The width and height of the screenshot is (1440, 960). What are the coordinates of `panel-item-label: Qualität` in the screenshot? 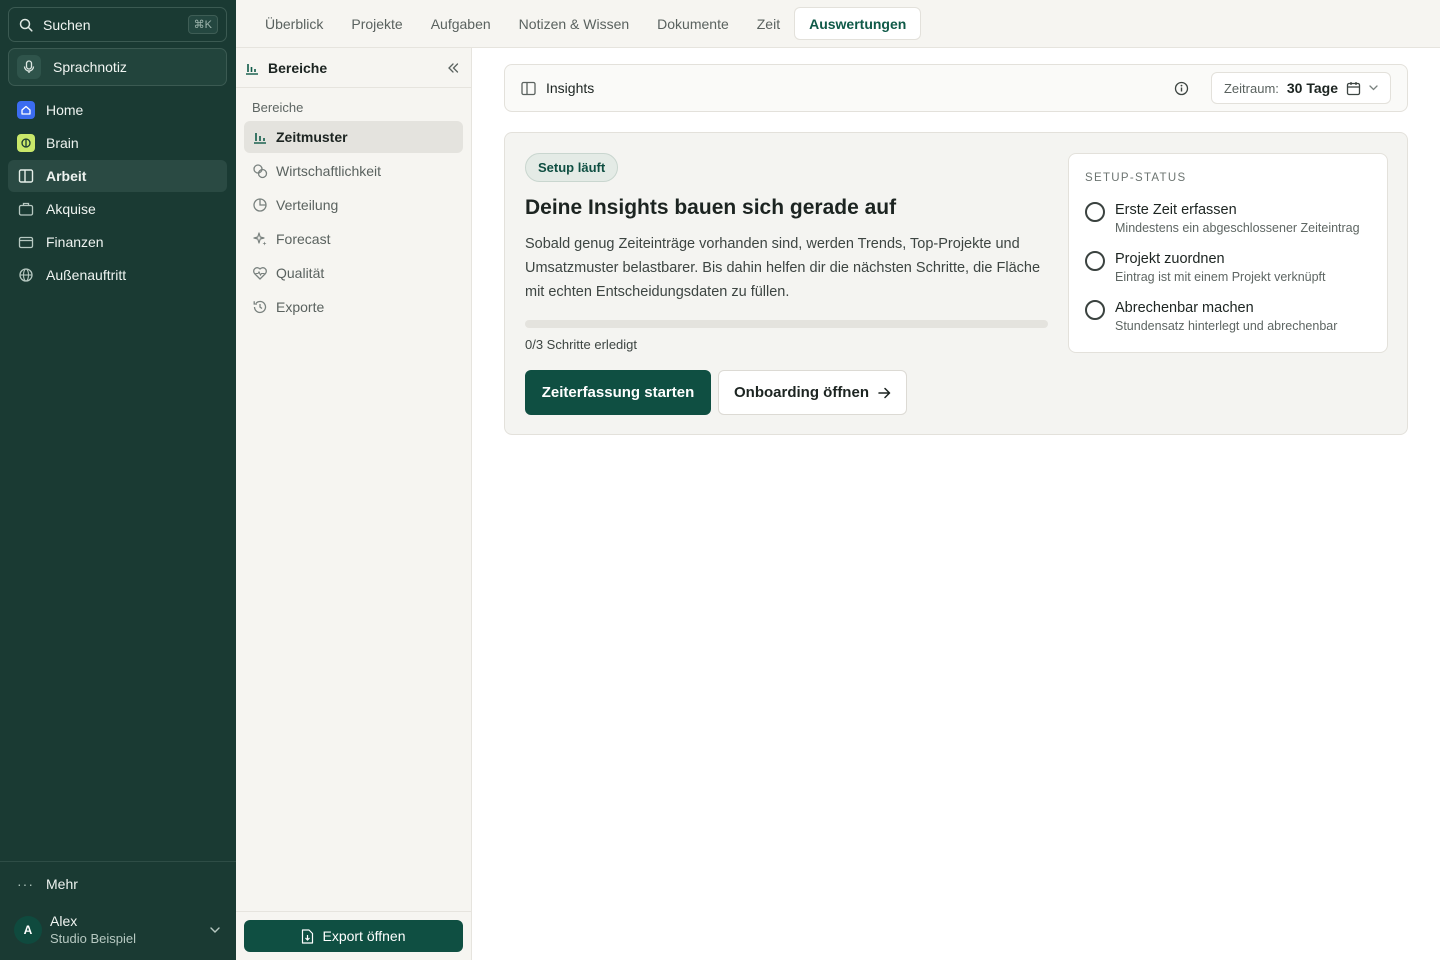 It's located at (300, 273).